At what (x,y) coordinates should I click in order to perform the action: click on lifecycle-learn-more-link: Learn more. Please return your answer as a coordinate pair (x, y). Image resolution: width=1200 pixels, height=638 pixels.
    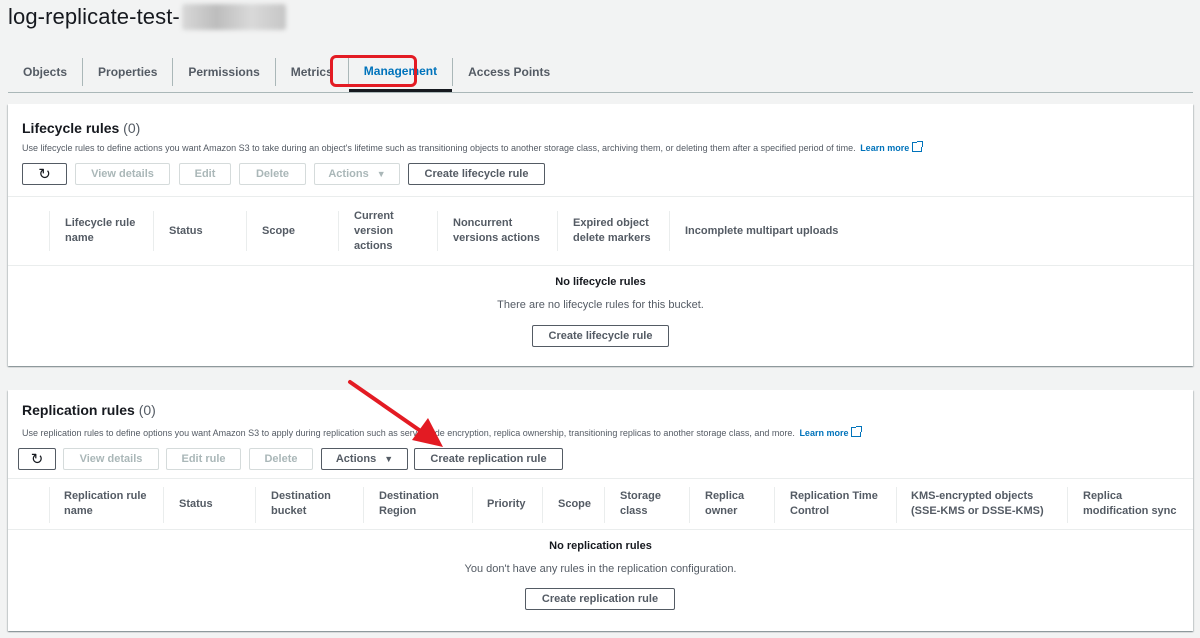
    Looking at the image, I should click on (884, 148).